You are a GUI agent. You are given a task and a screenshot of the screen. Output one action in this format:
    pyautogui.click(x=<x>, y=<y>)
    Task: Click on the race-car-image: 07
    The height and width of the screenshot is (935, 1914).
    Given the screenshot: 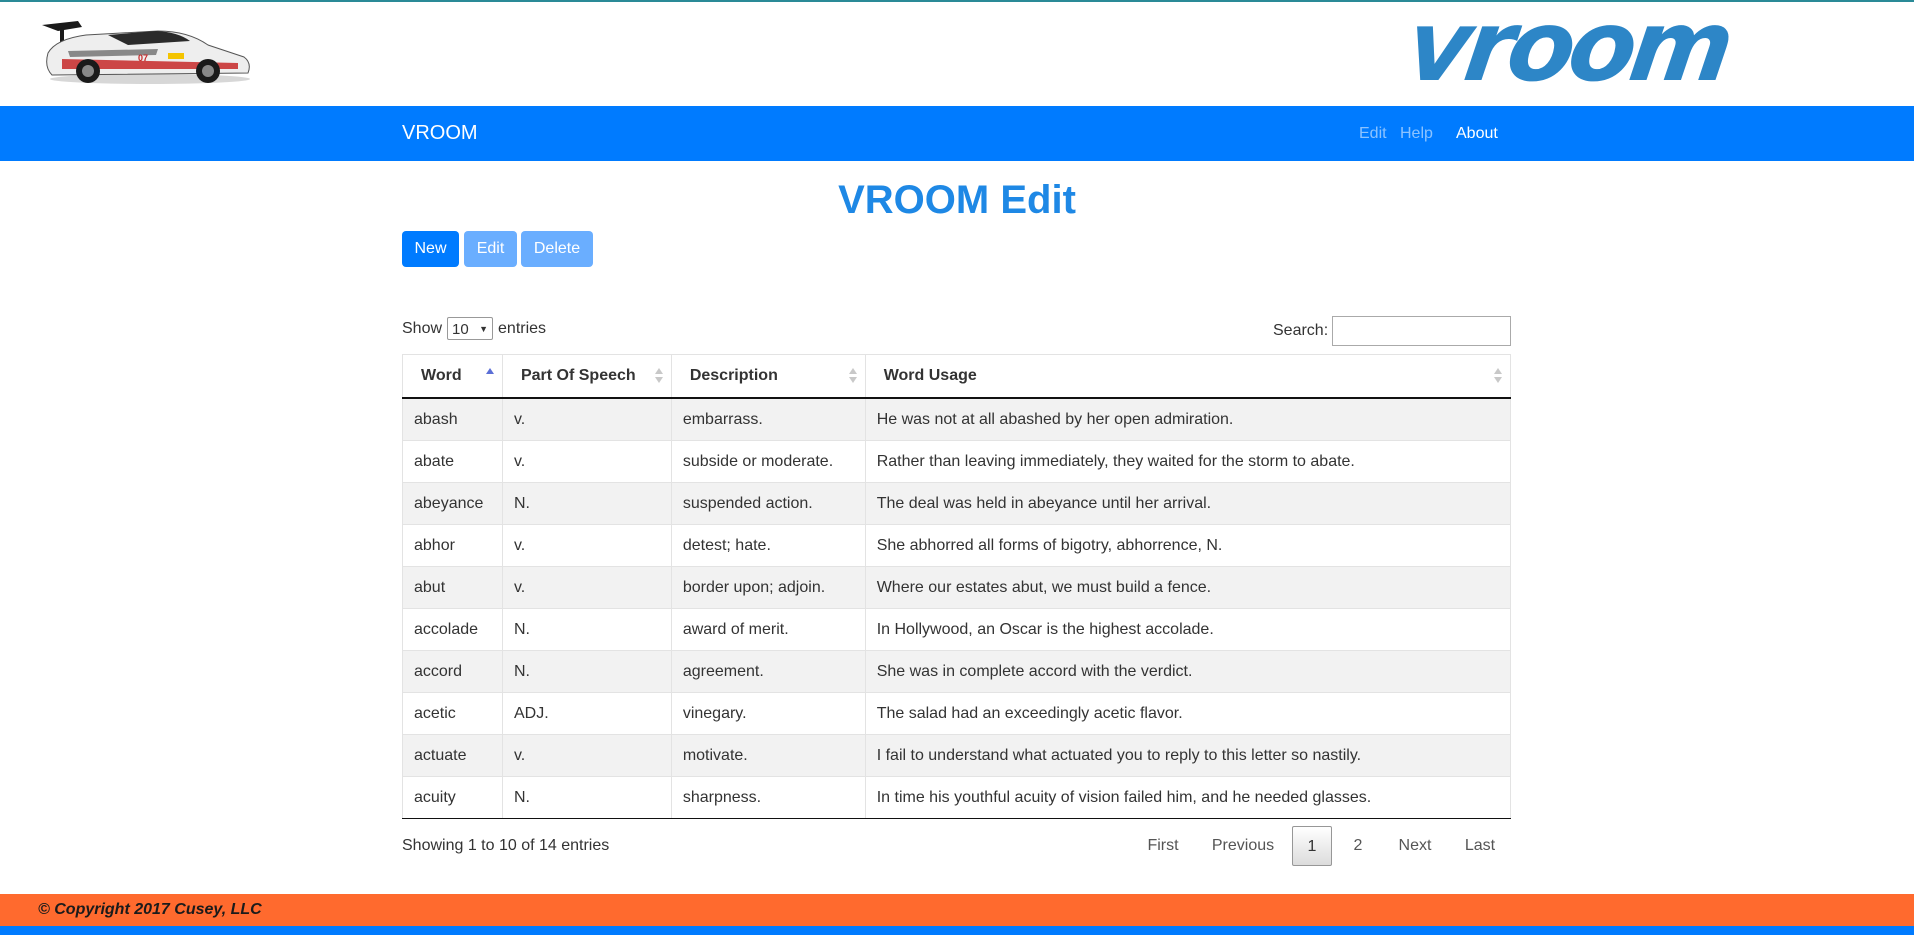 What is the action you would take?
    pyautogui.click(x=146, y=52)
    